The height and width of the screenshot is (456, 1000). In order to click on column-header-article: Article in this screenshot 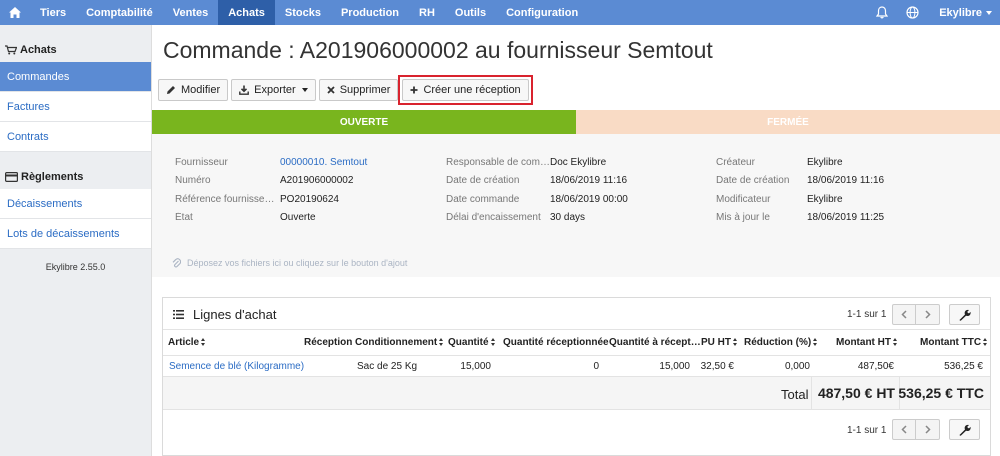, I will do `click(187, 342)`.